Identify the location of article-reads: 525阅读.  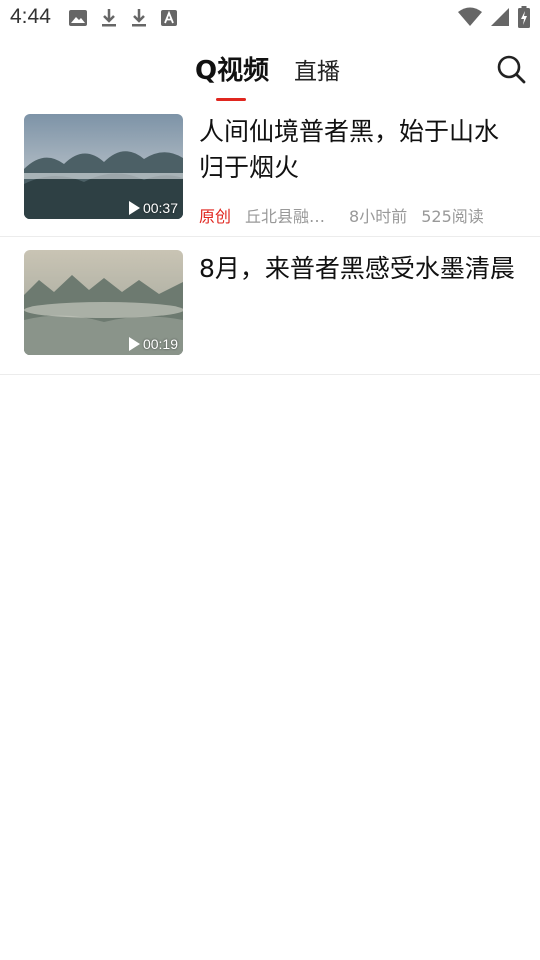
(452, 216).